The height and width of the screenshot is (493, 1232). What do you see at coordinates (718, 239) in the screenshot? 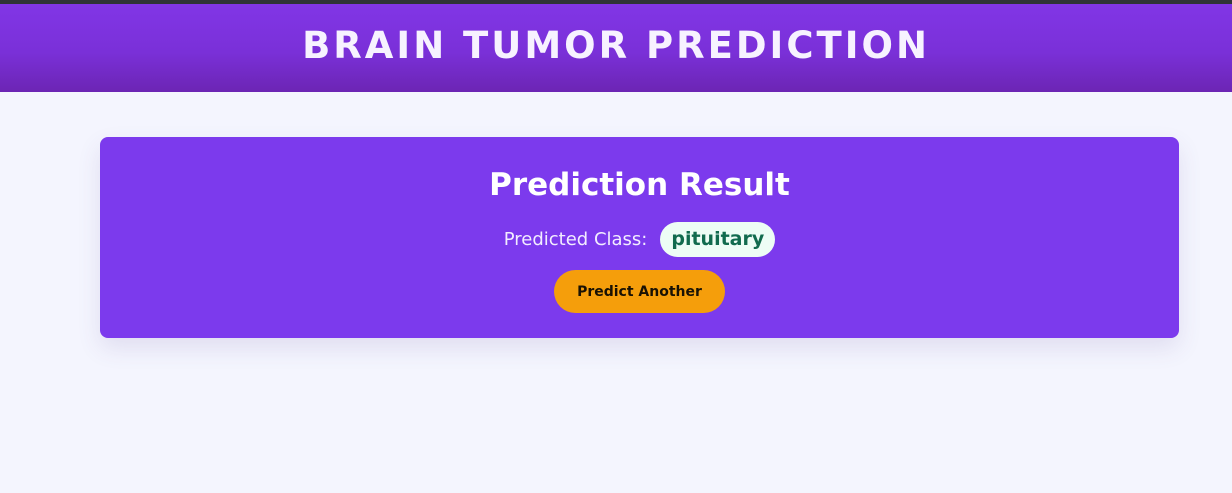
I see `predicted-class-badge: pituitary` at bounding box center [718, 239].